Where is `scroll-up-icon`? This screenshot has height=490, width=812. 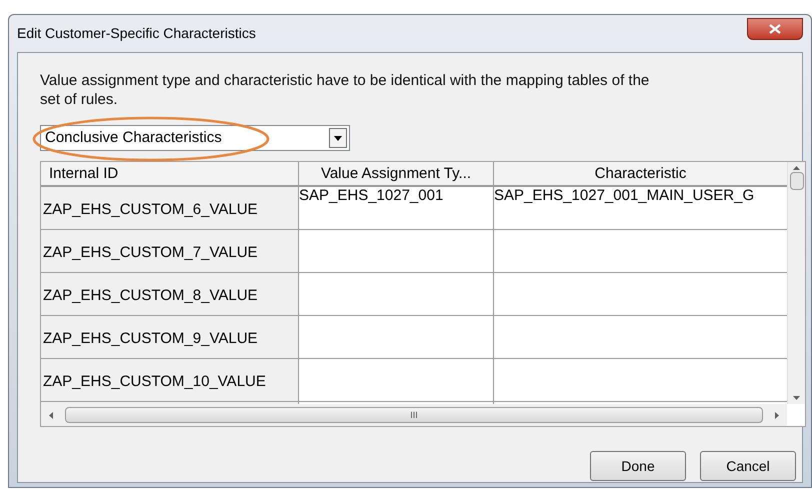 scroll-up-icon is located at coordinates (796, 168).